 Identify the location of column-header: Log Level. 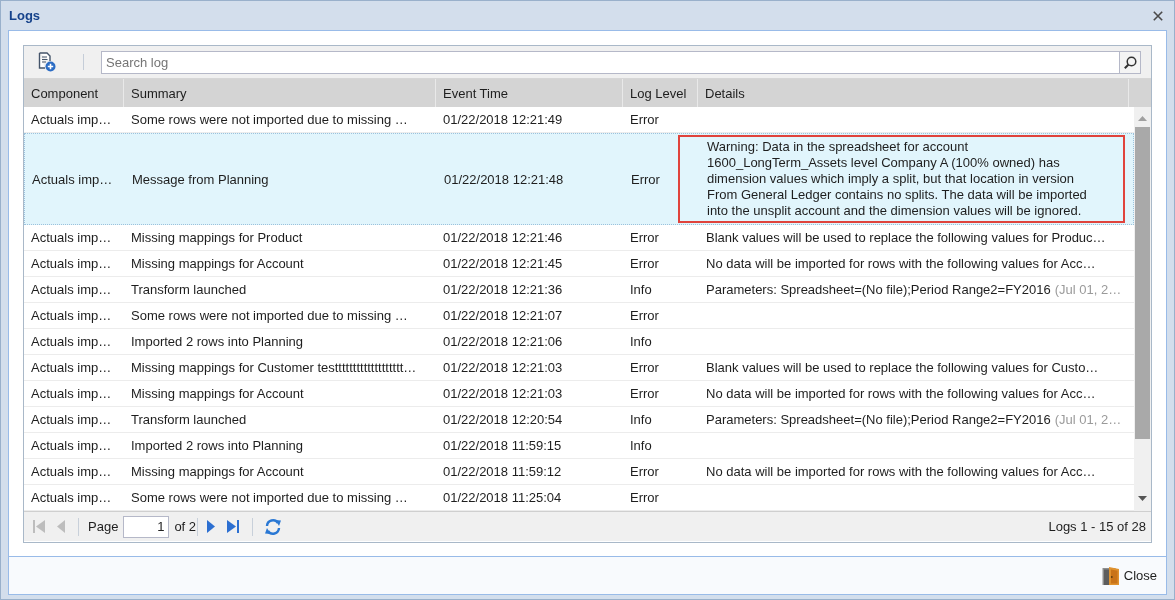
(660, 93).